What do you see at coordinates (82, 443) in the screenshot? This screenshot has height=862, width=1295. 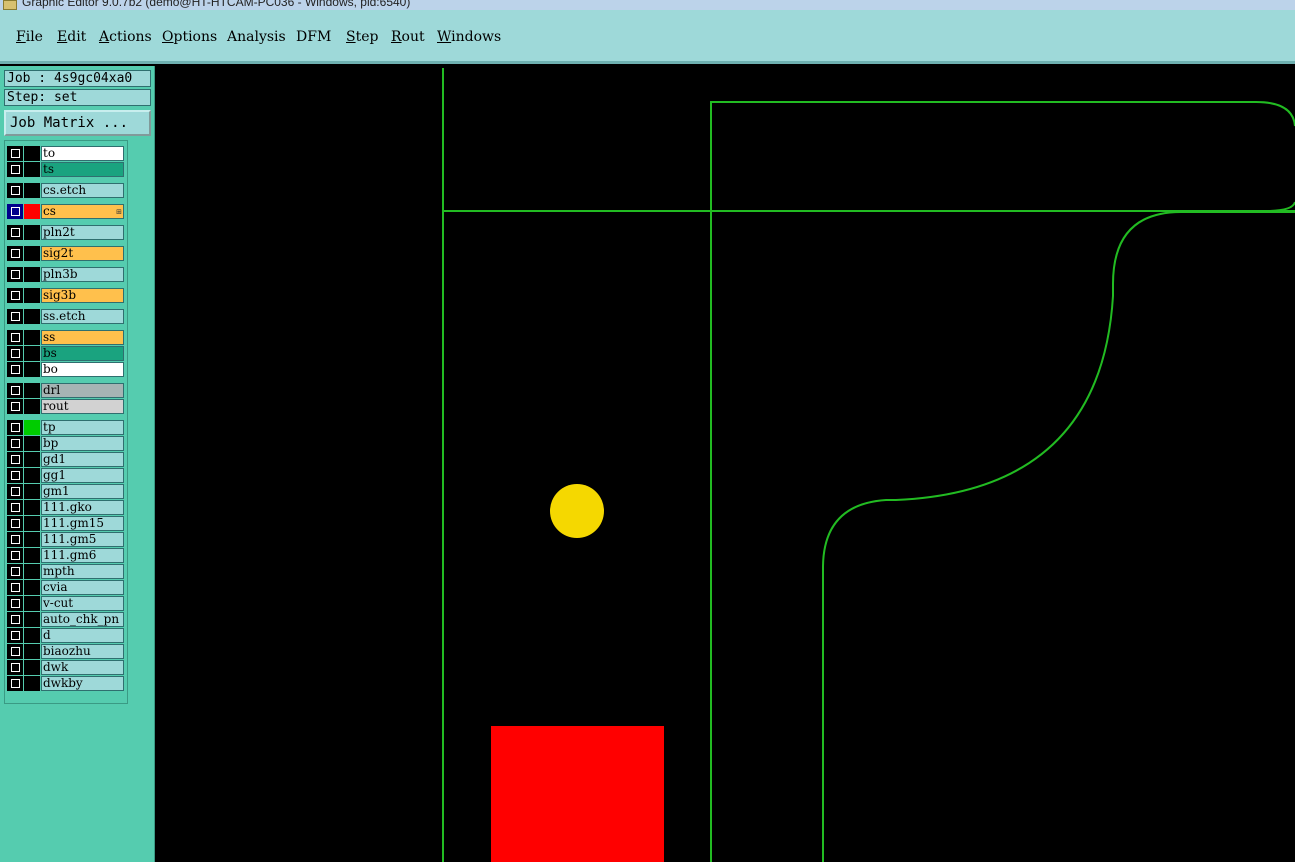 I see `layer-name: bp` at bounding box center [82, 443].